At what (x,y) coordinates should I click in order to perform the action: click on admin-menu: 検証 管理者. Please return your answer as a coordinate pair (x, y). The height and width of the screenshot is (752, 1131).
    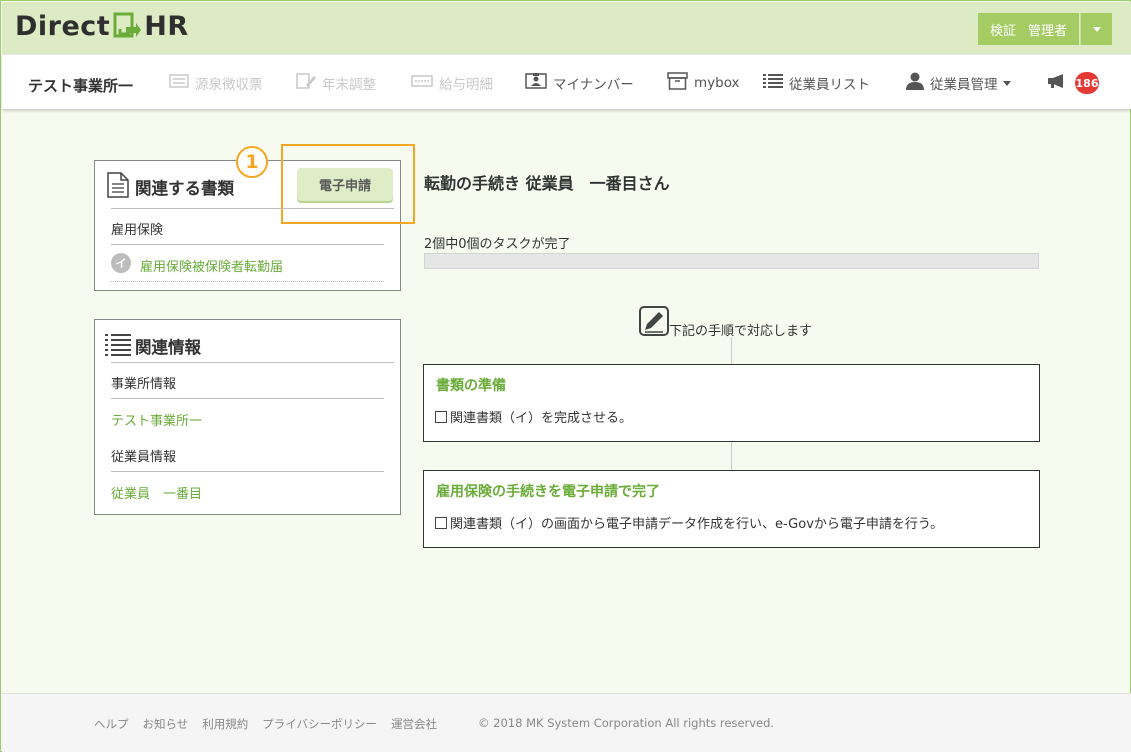
    Looking at the image, I should click on (1044, 29).